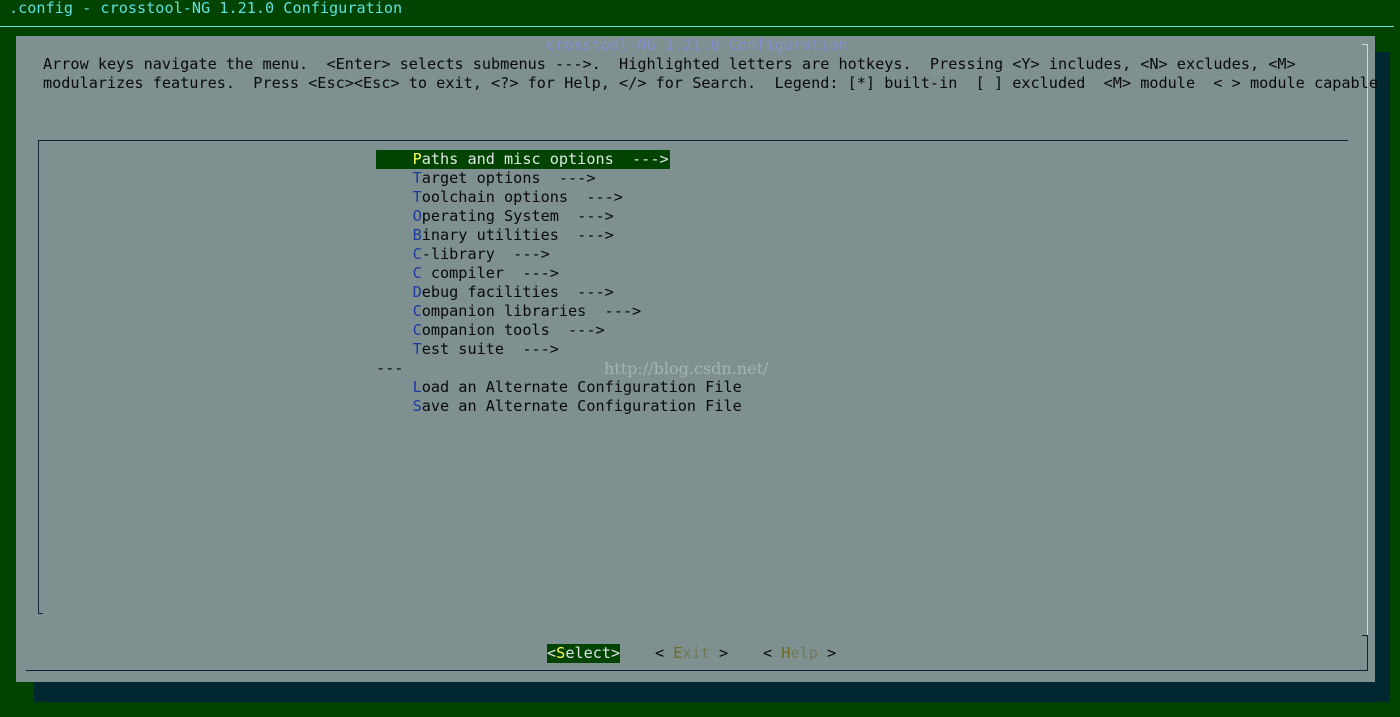  I want to click on menu-item: C-library --->, so click(463, 254).